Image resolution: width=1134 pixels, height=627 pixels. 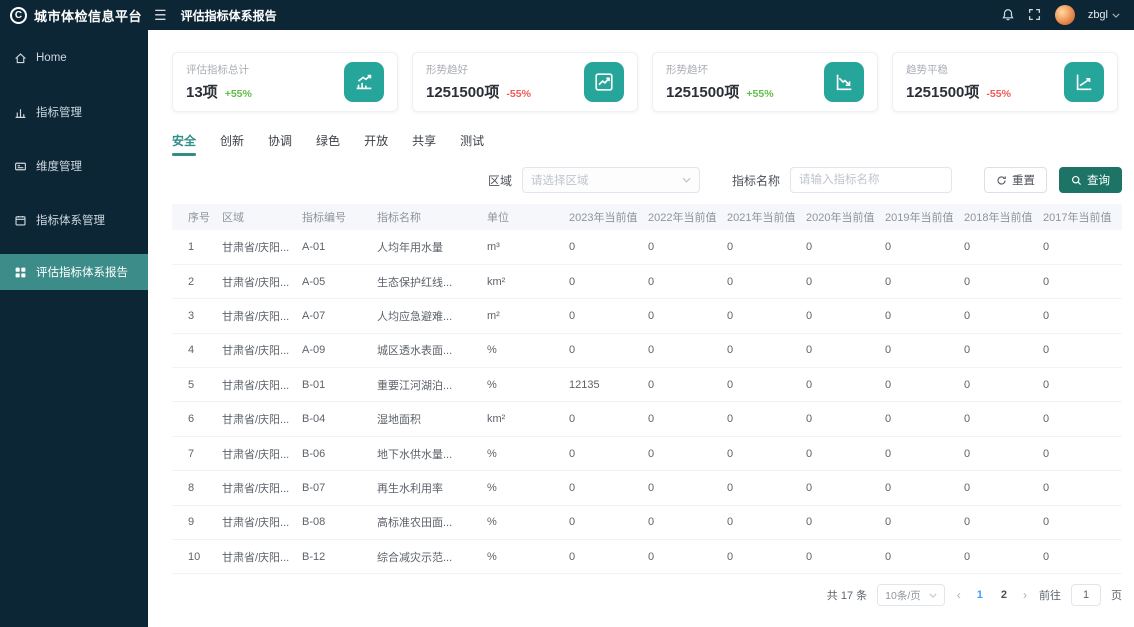 What do you see at coordinates (20, 113) in the screenshot?
I see `bar-chart-icon` at bounding box center [20, 113].